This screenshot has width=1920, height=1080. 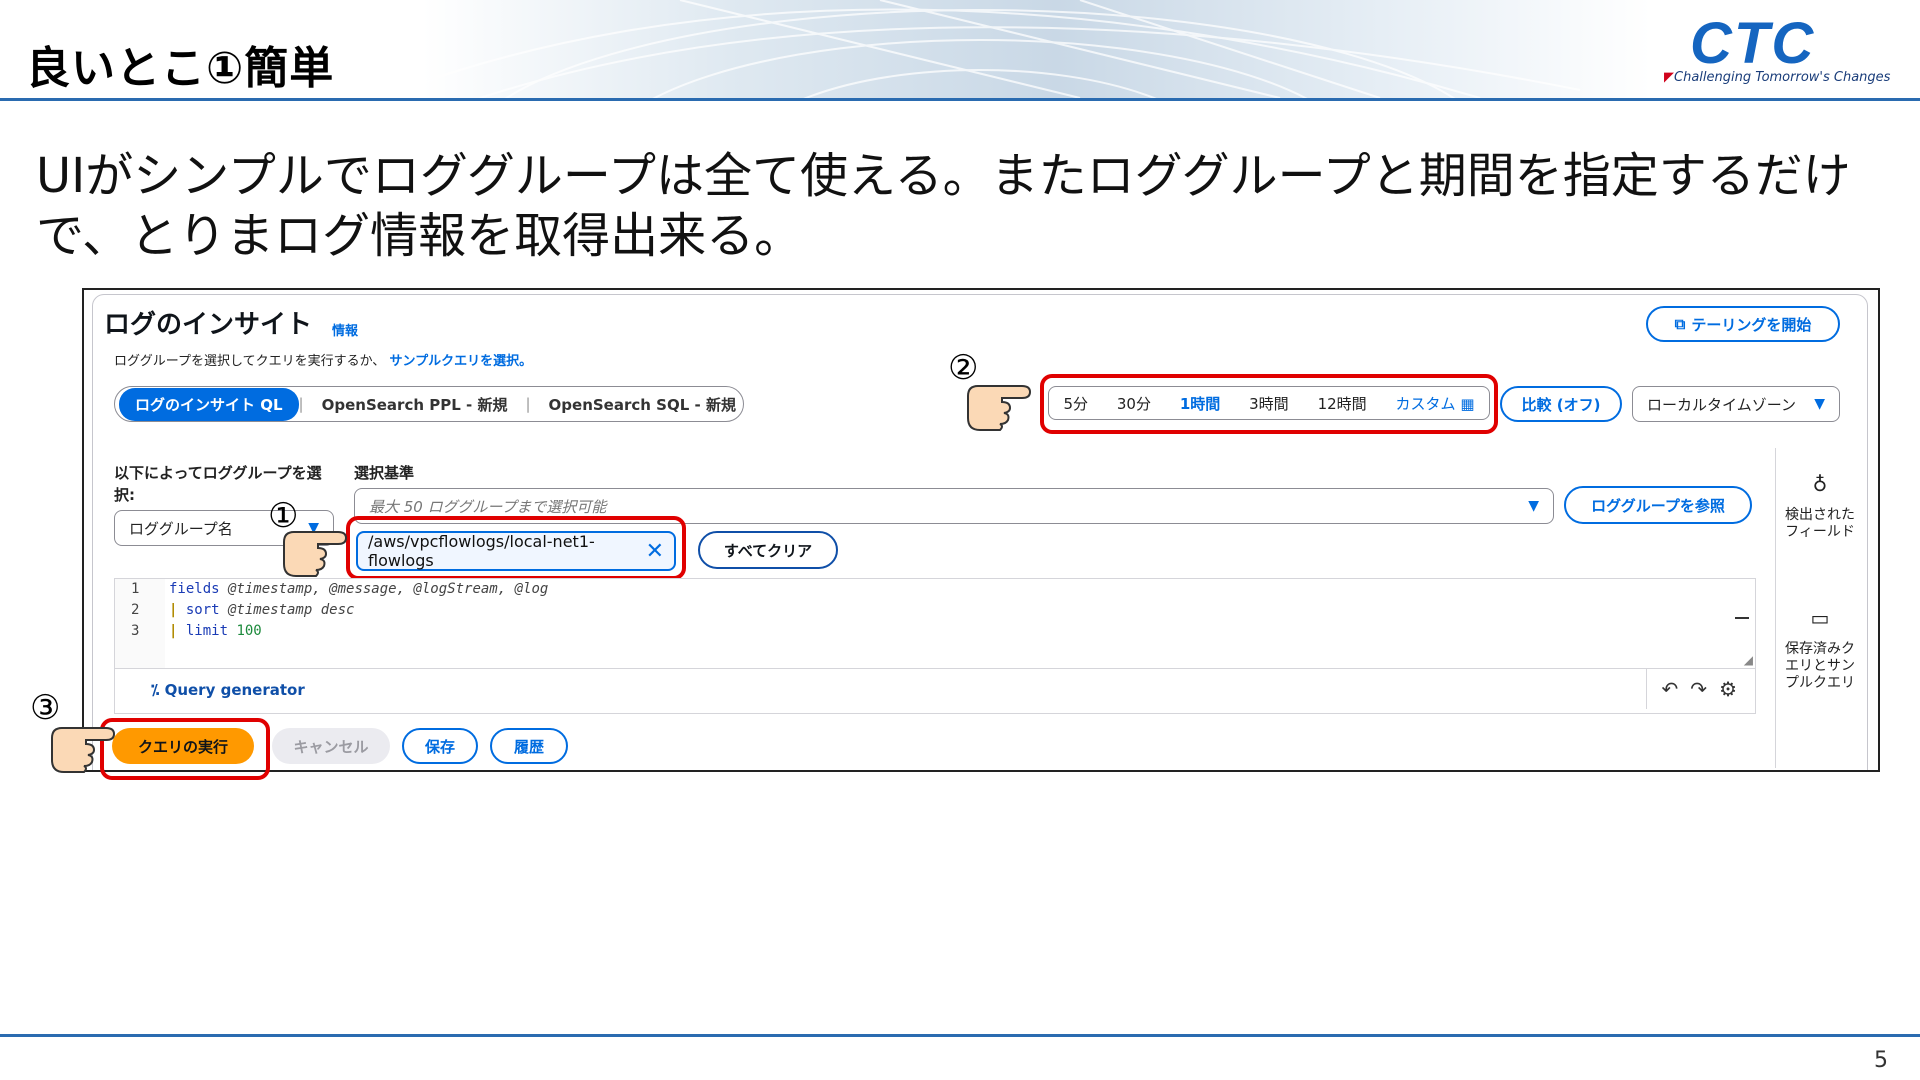 I want to click on clear-all-button: すべてクリア, so click(x=768, y=550).